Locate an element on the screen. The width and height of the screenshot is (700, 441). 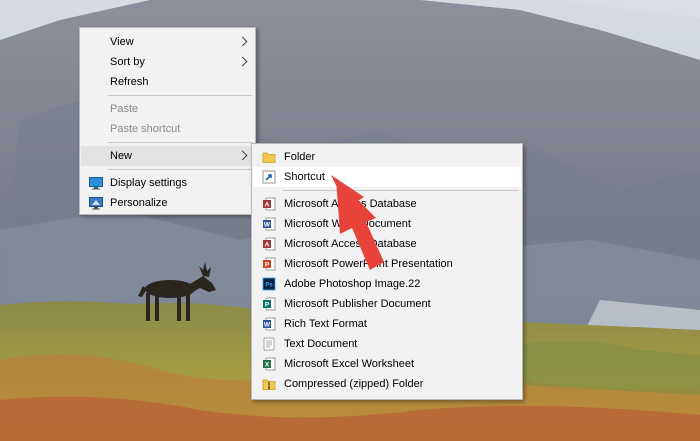
submenu-item-powerpoint-presentation: P Microsoft PowerPoint Presentation is located at coordinates (387, 264).